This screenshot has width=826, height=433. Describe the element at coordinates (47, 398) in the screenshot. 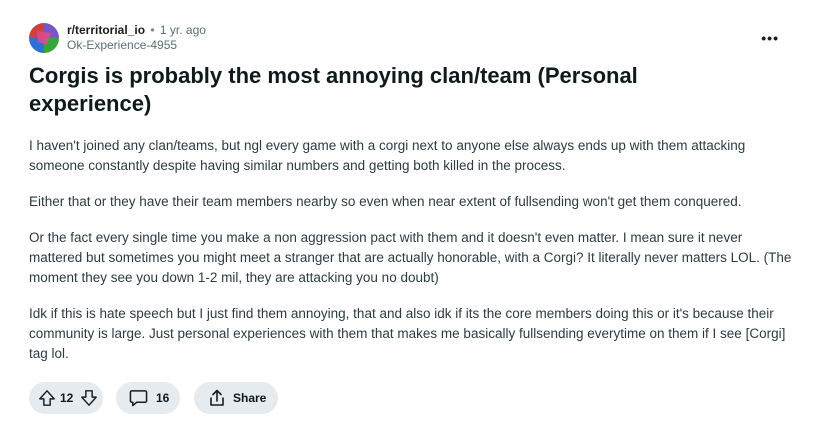

I see `upvote-icon` at that location.